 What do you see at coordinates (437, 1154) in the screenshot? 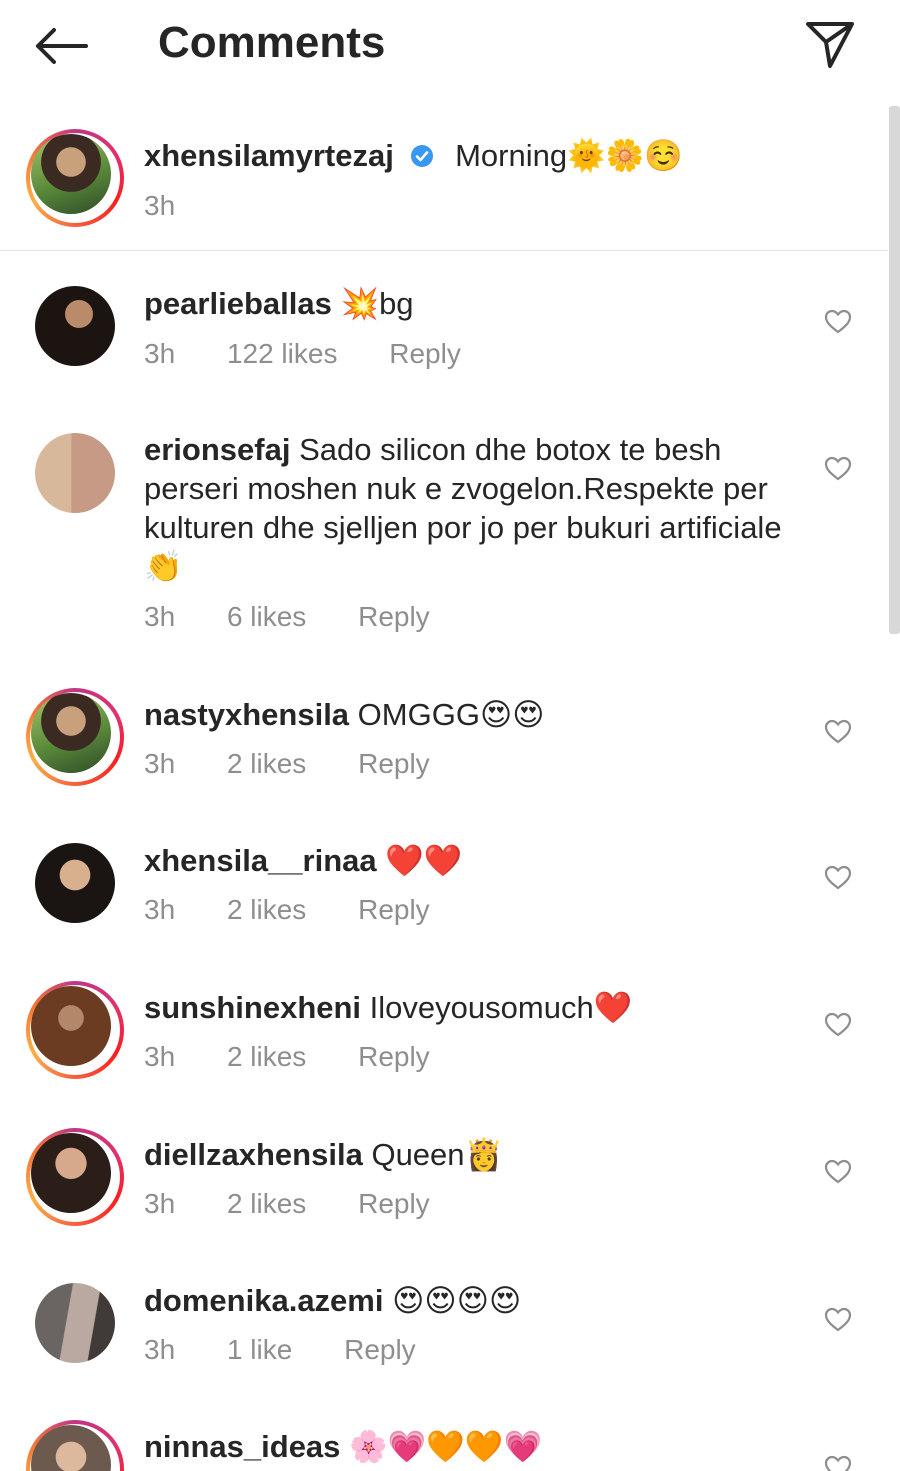
I see `comment-text: Queen👸` at bounding box center [437, 1154].